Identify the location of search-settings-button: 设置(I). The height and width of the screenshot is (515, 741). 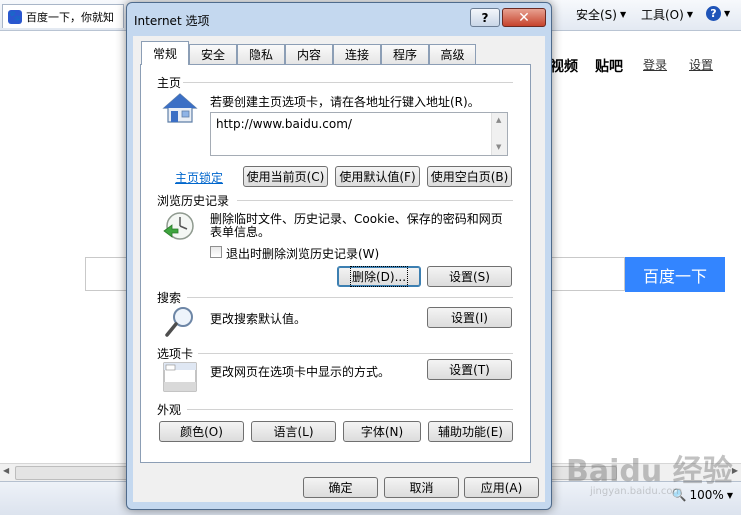
(469, 317).